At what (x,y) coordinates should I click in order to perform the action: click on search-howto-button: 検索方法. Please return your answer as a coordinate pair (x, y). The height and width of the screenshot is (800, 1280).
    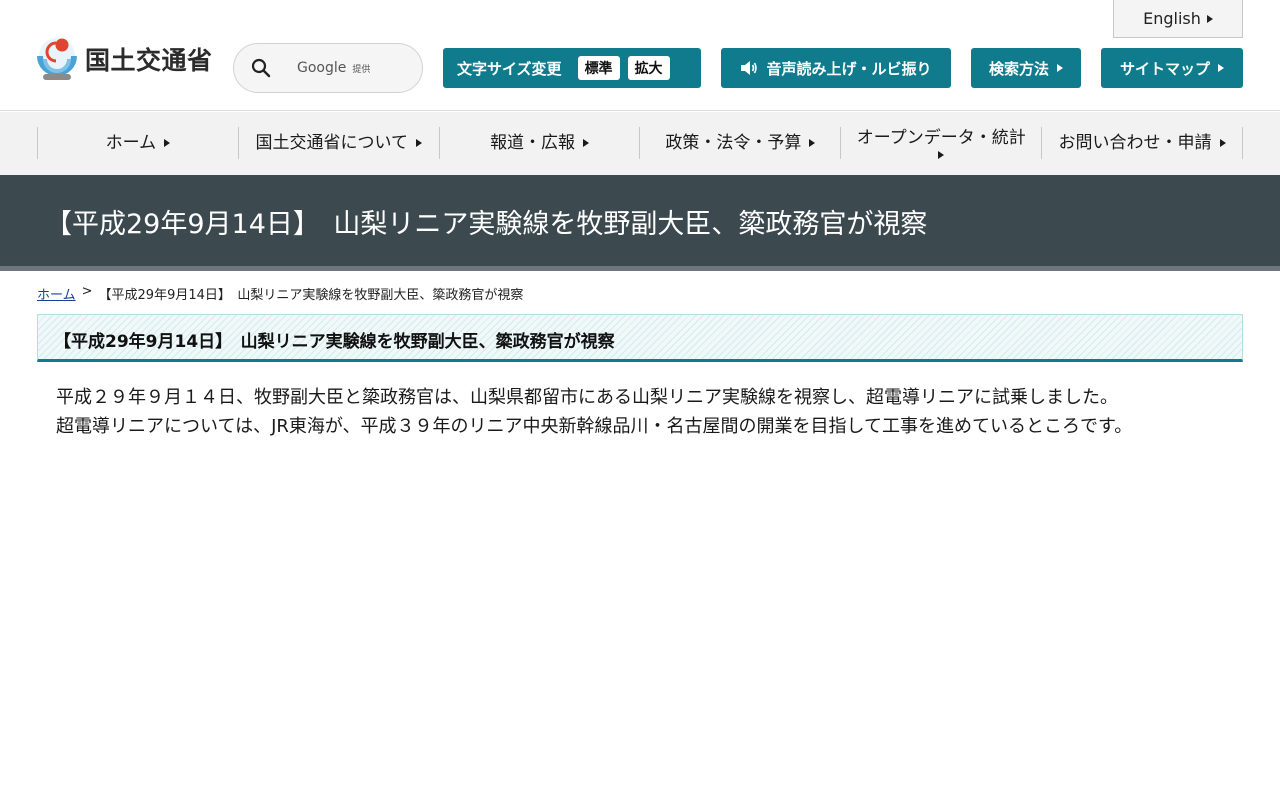
    Looking at the image, I should click on (1026, 68).